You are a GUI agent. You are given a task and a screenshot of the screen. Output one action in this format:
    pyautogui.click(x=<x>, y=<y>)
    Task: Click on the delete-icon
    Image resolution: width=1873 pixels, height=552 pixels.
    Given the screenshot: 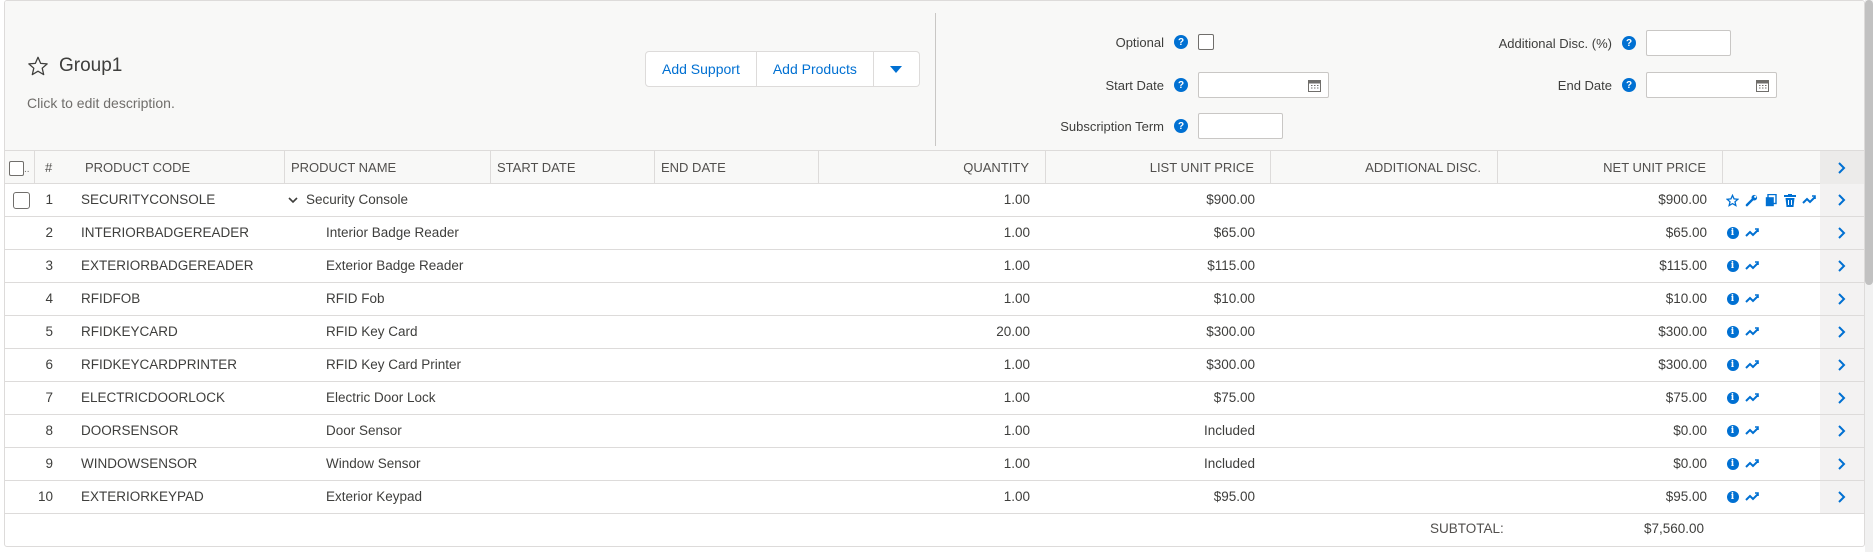 What is the action you would take?
    pyautogui.click(x=1789, y=200)
    